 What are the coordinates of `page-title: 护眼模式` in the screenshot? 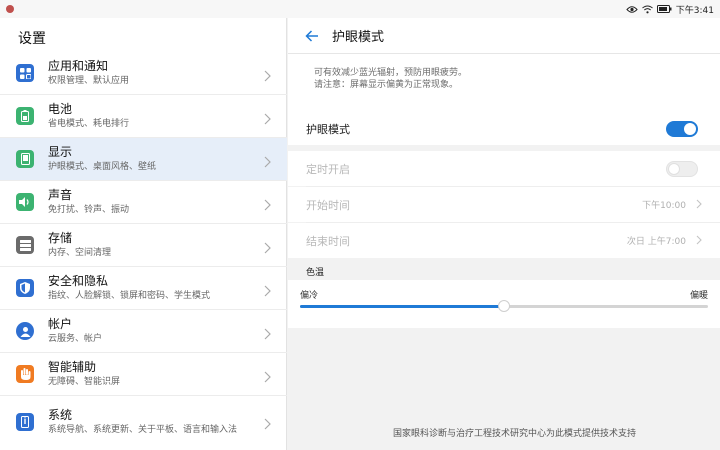 It's located at (358, 37).